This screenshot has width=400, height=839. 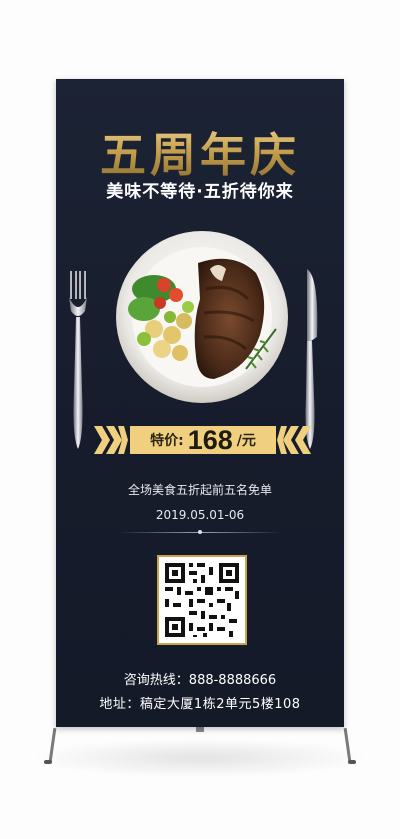 What do you see at coordinates (202, 317) in the screenshot?
I see `plate-illustration` at bounding box center [202, 317].